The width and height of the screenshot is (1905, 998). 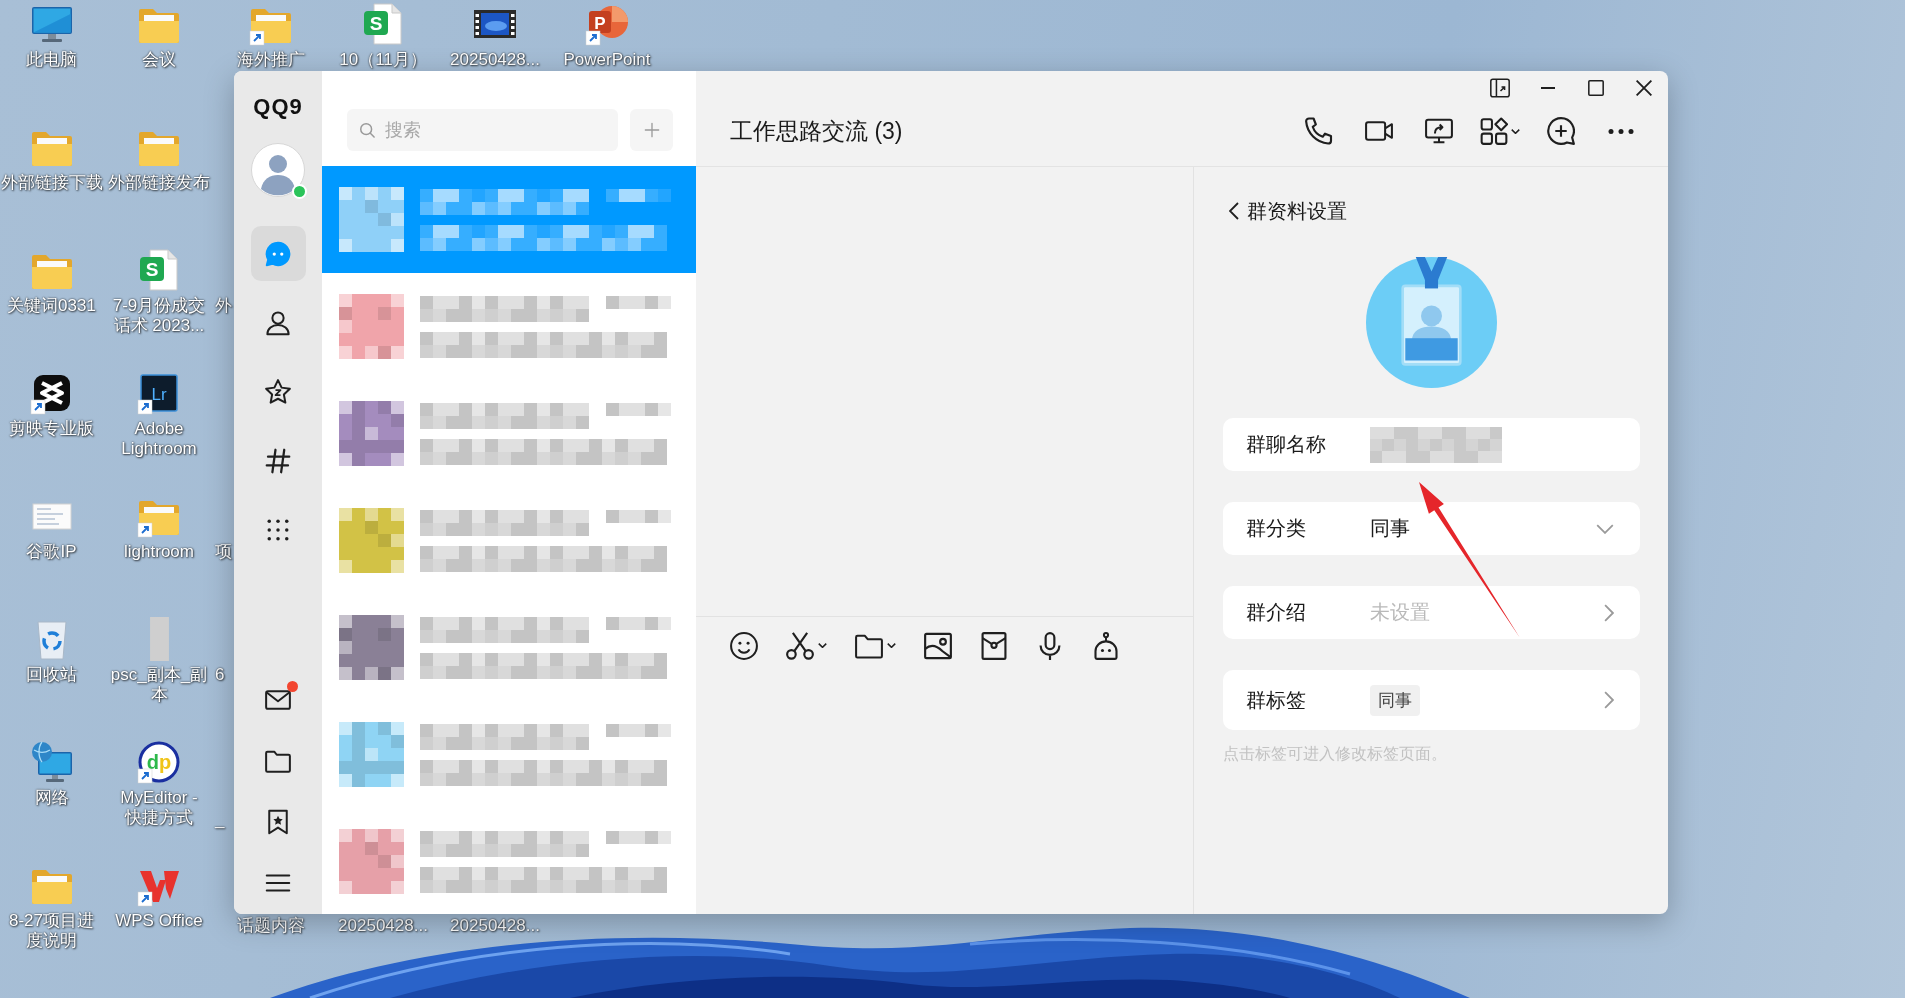 I want to click on desktop-icon-label: 剪映专业版, so click(x=51, y=429).